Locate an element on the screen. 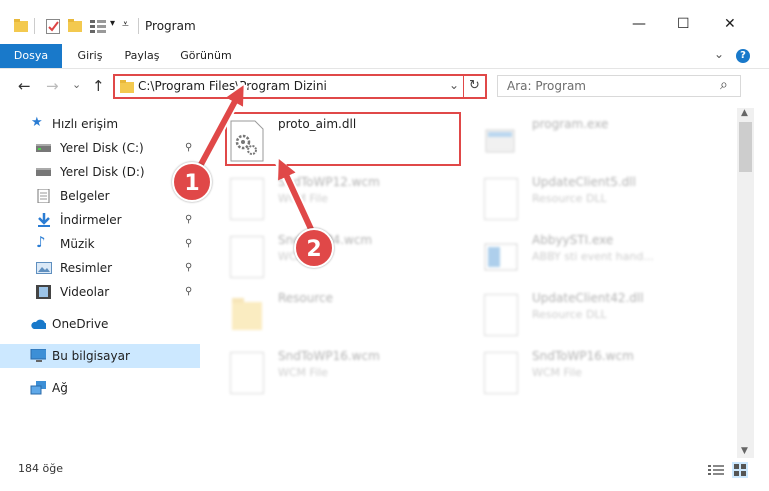  callout-1: 1 is located at coordinates (192, 182).